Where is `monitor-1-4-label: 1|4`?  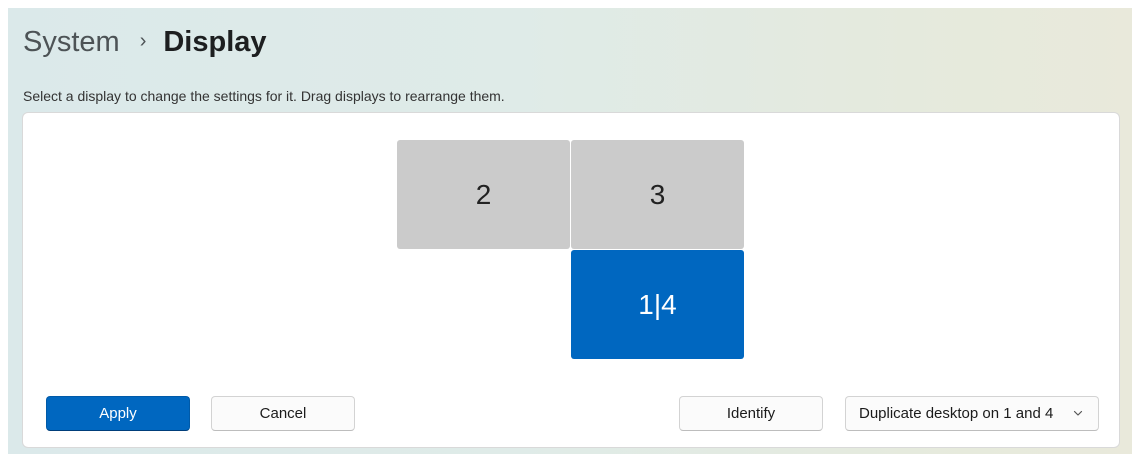 monitor-1-4-label: 1|4 is located at coordinates (657, 304).